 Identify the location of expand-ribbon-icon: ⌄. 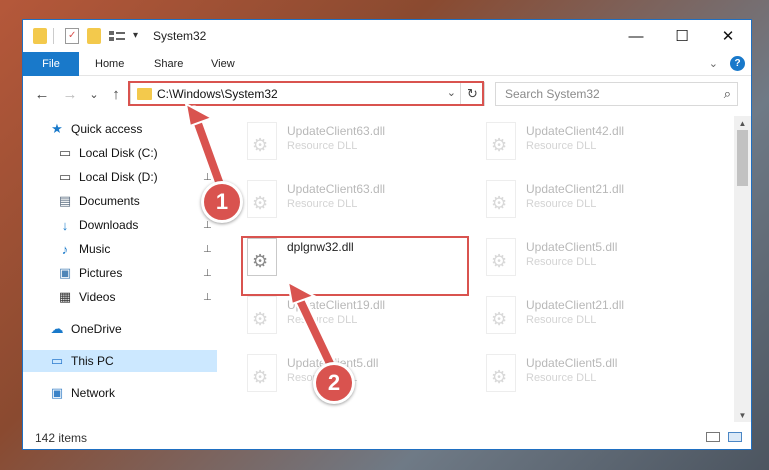
(713, 63).